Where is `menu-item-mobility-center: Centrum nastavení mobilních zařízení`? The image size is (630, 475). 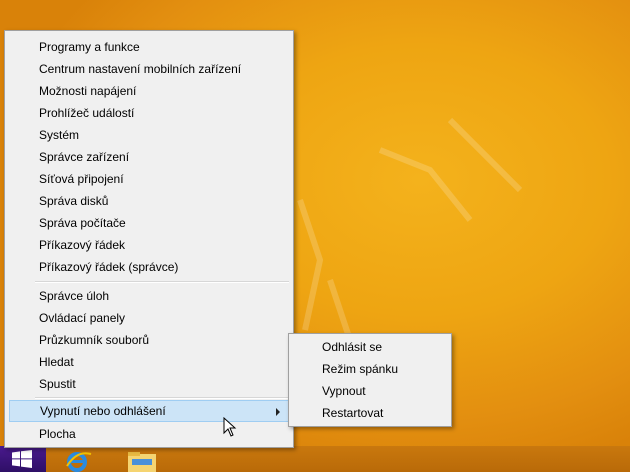
menu-item-mobility-center: Centrum nastavení mobilních zařízení is located at coordinates (149, 69).